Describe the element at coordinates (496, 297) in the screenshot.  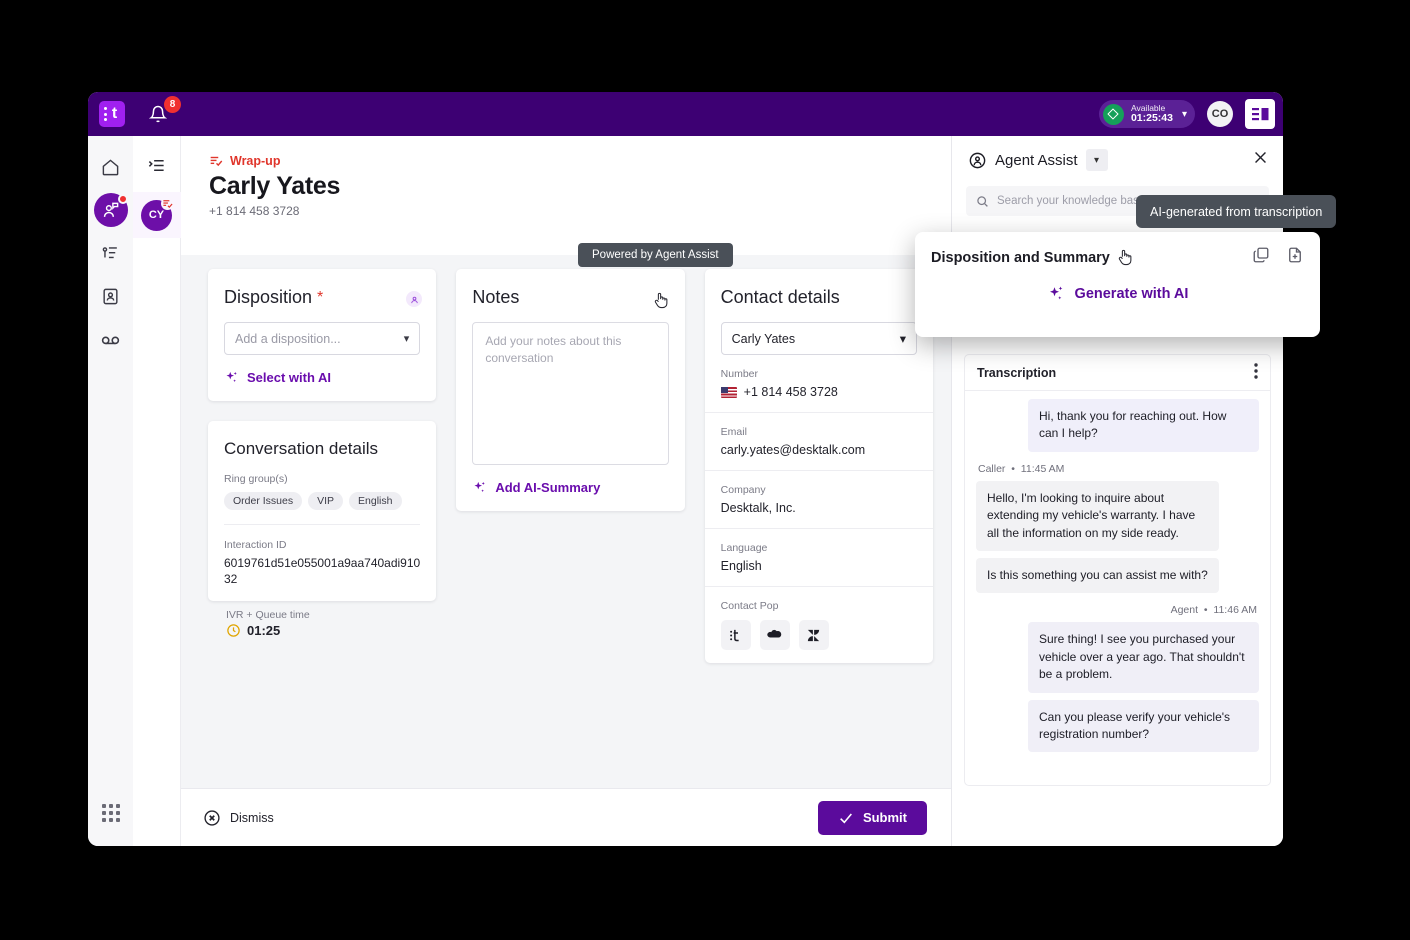
I see `notes-title: Notes` at that location.